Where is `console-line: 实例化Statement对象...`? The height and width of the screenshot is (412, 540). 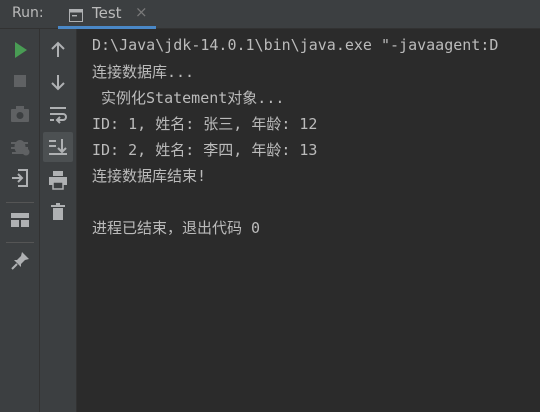 console-line: 实例化Statement对象... is located at coordinates (188, 98).